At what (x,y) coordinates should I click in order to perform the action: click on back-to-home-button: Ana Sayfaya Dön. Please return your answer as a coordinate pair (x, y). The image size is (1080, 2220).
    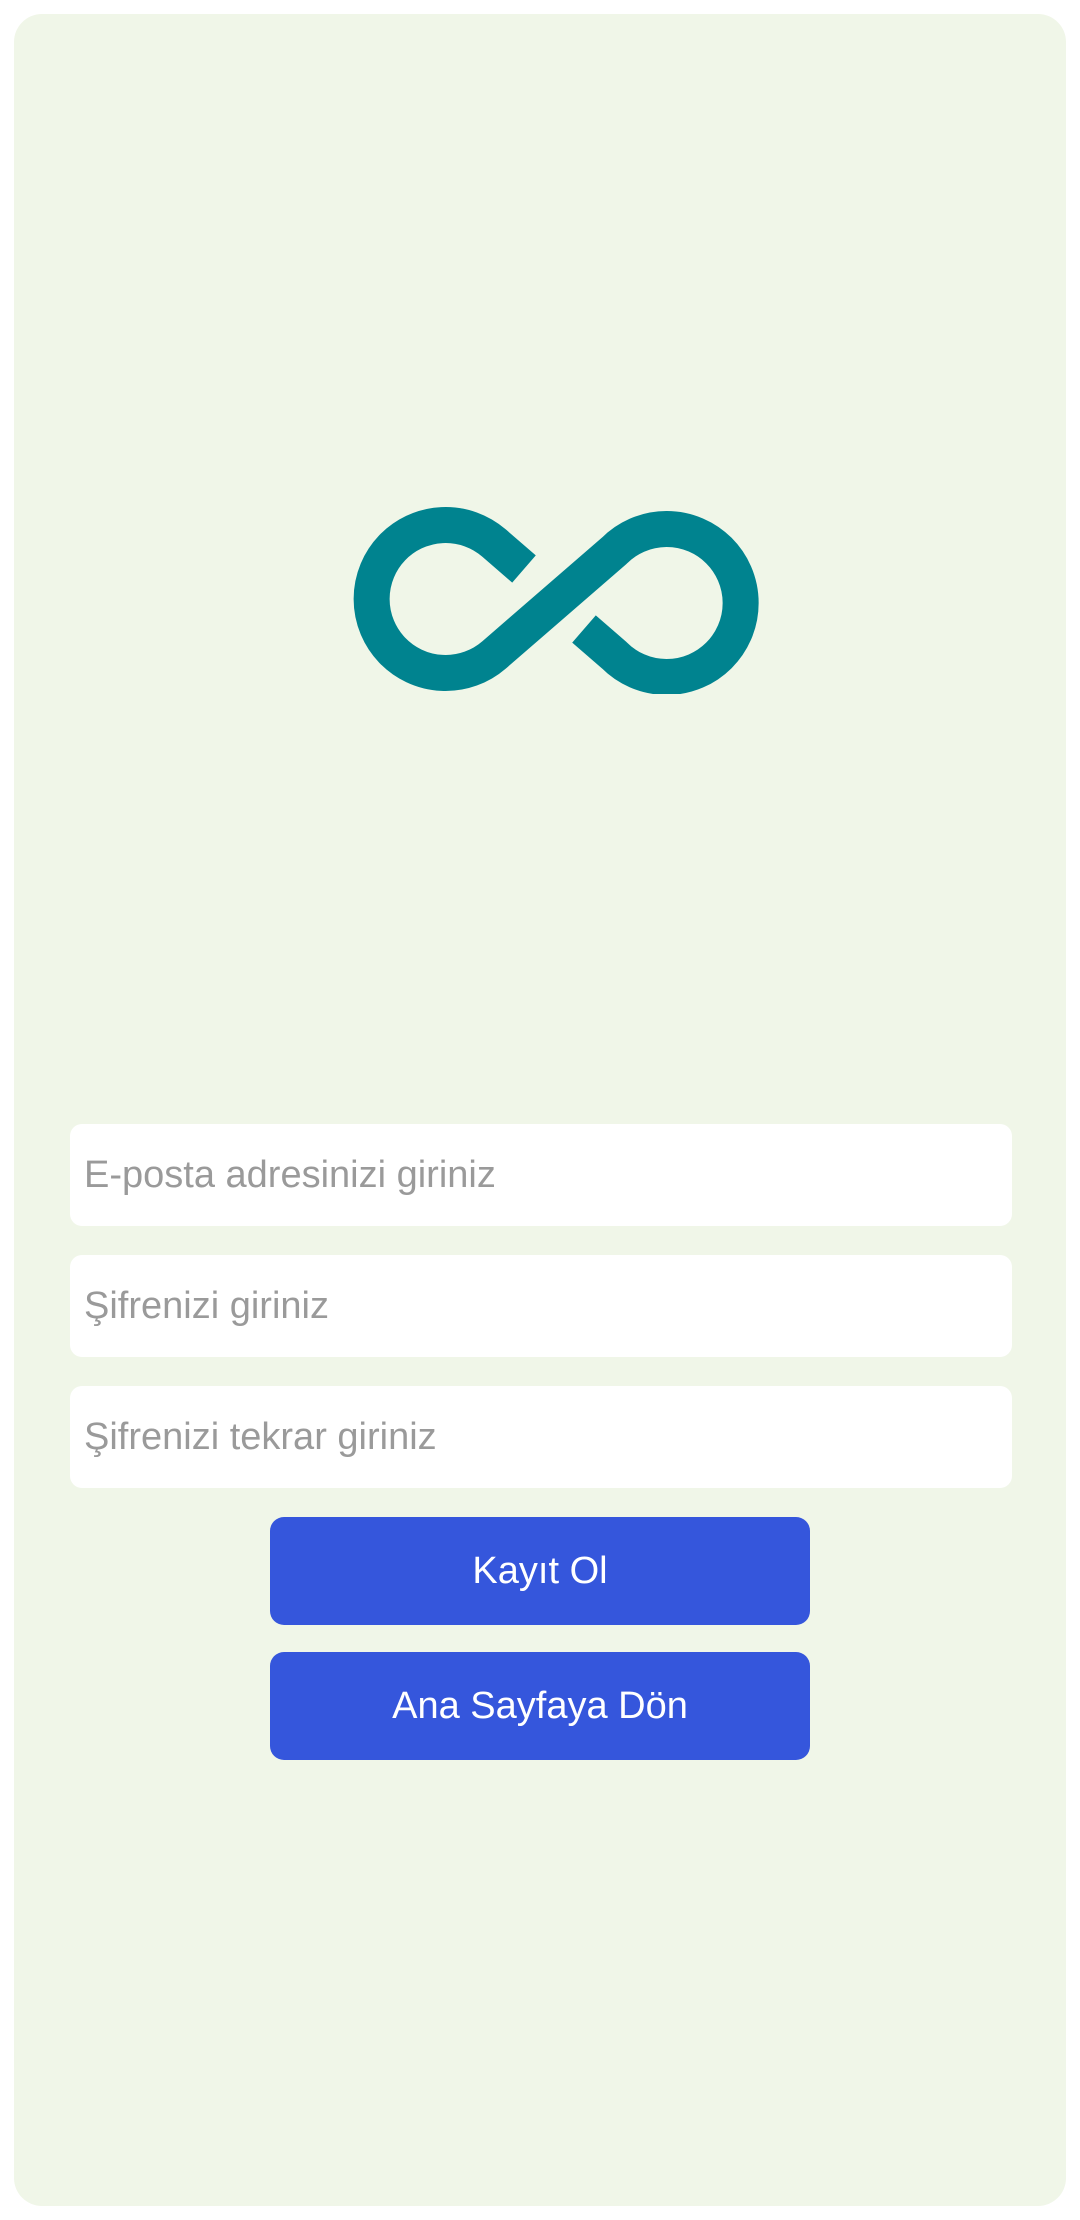
    Looking at the image, I should click on (540, 1706).